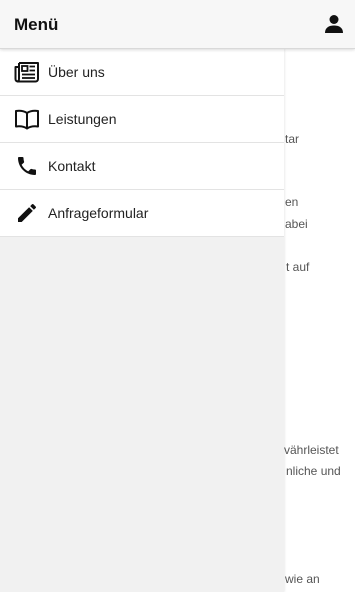 The width and height of the screenshot is (355, 592). What do you see at coordinates (27, 213) in the screenshot?
I see `pencil-icon` at bounding box center [27, 213].